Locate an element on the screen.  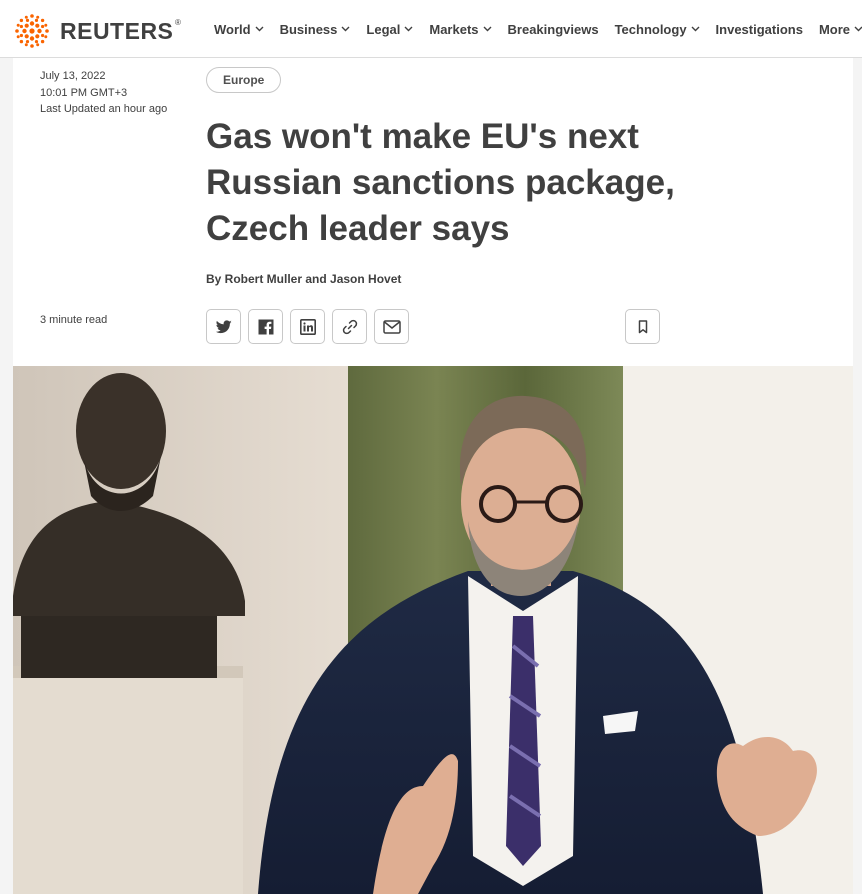
twitter-icon is located at coordinates (223, 326).